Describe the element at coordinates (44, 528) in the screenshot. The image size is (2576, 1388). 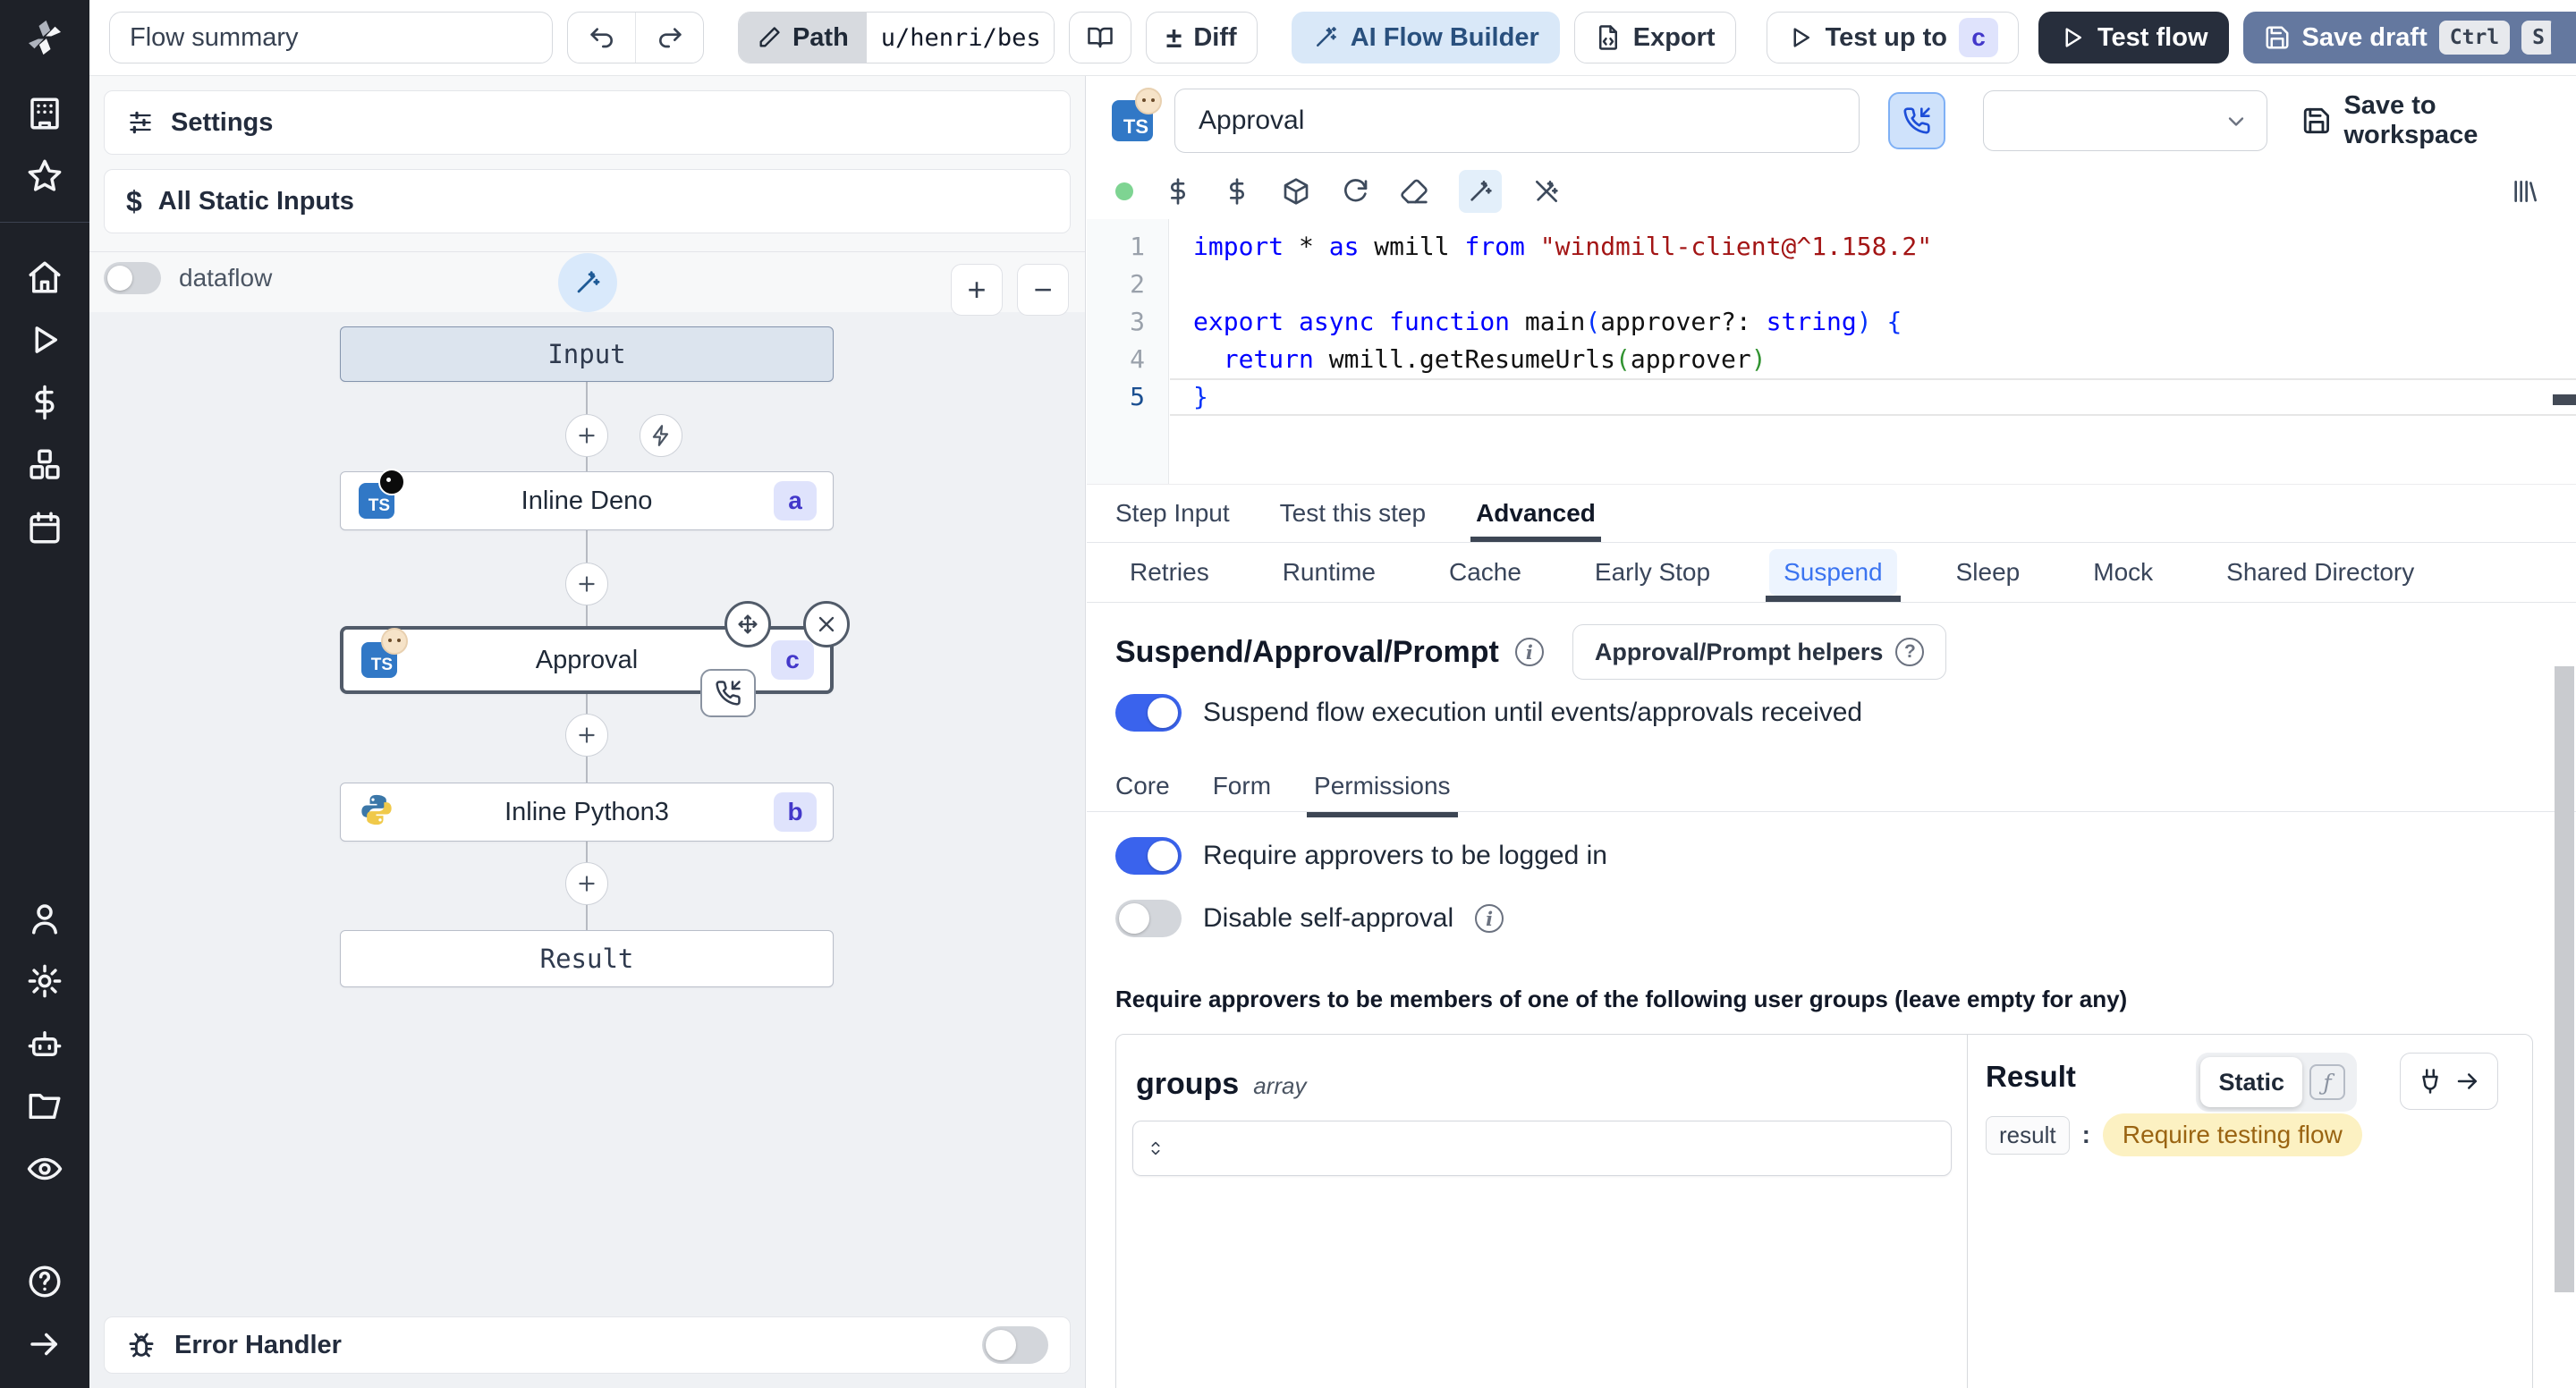
I see `schedules-icon` at that location.